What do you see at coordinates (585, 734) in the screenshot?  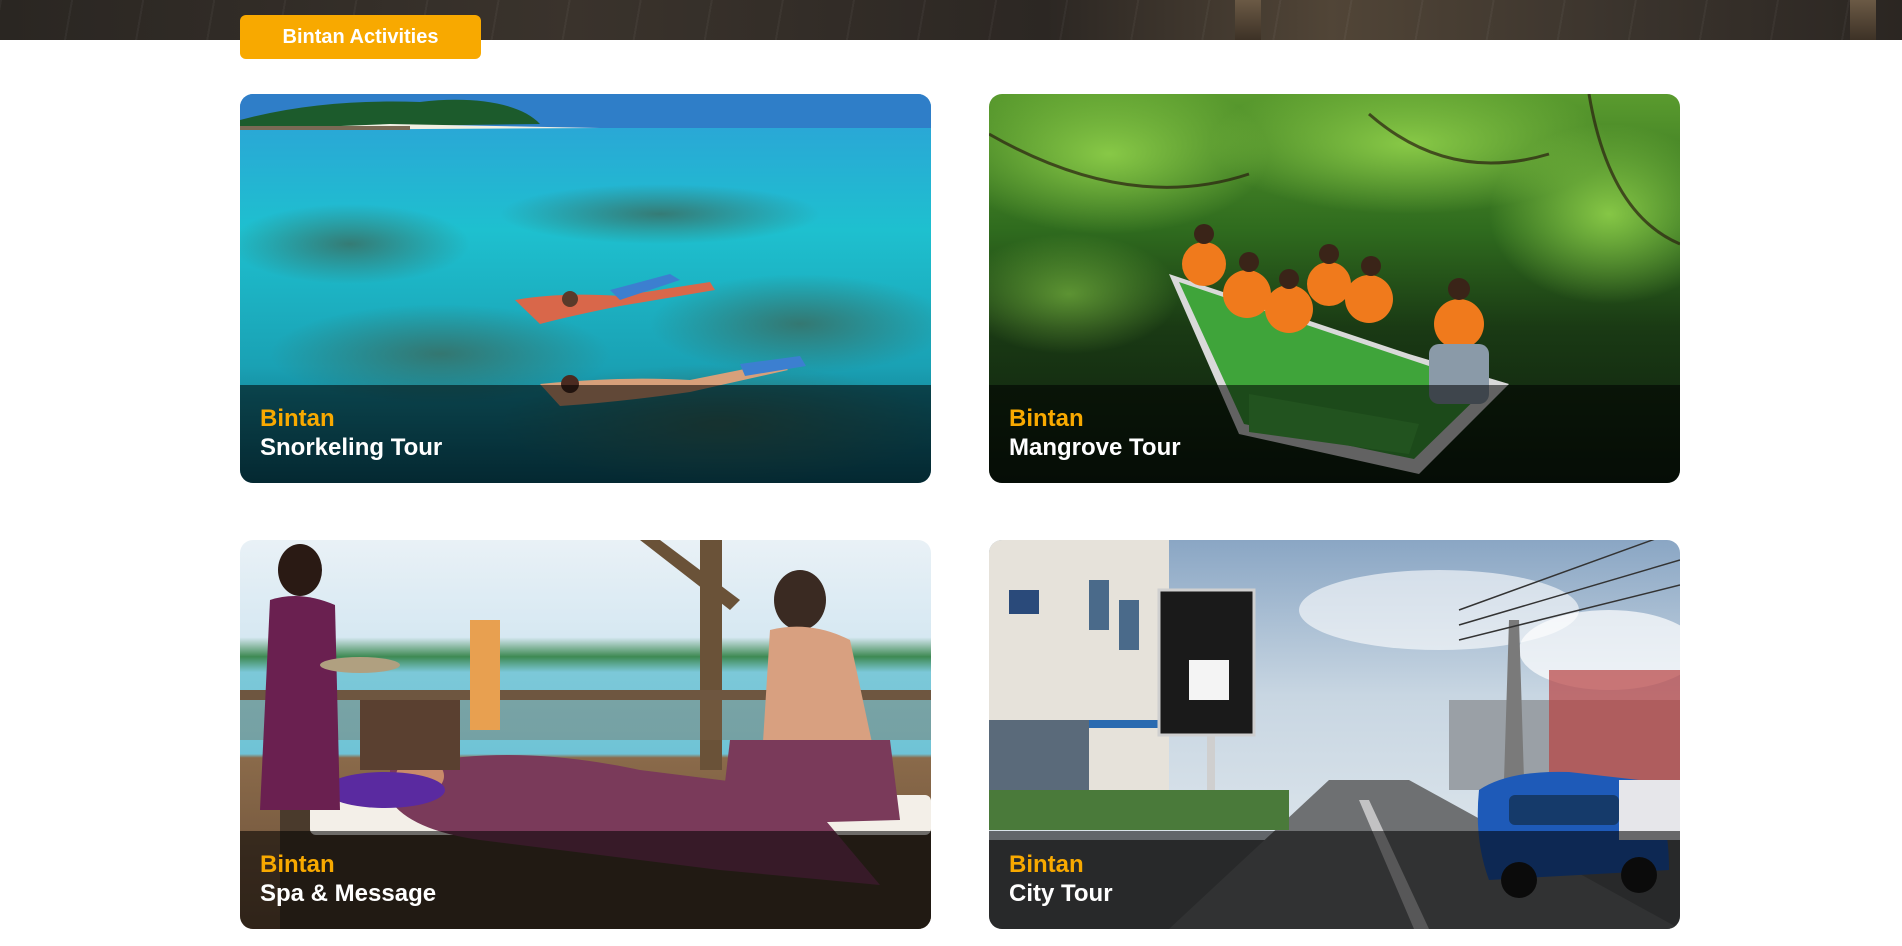 I see `activity-card-spa: Bintan Spa & Message` at bounding box center [585, 734].